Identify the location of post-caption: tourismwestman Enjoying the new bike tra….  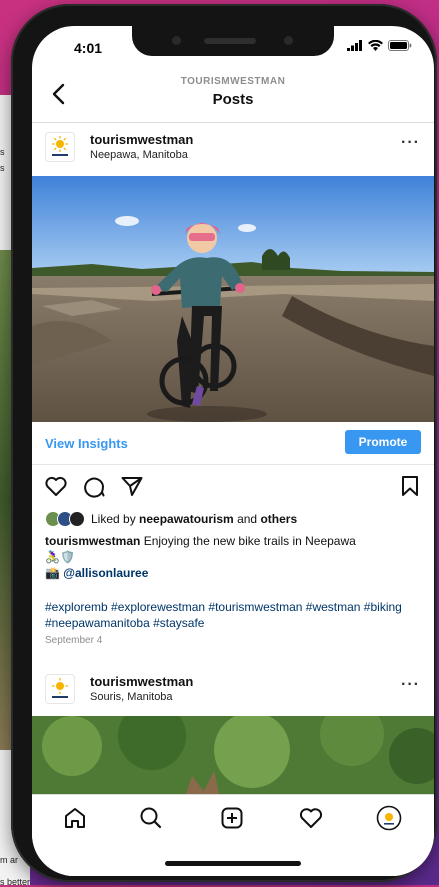
(234, 557).